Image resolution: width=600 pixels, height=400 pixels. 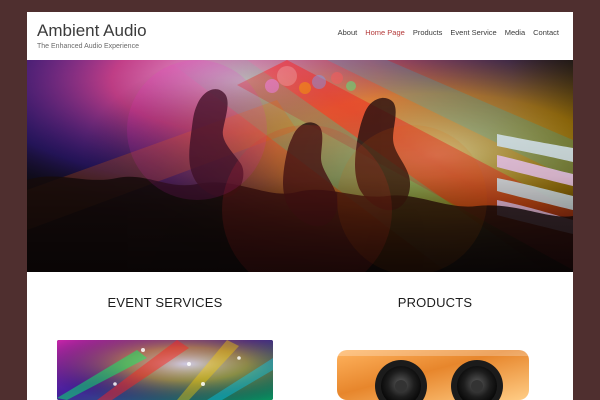 I want to click on speaker-image, so click(x=433, y=370).